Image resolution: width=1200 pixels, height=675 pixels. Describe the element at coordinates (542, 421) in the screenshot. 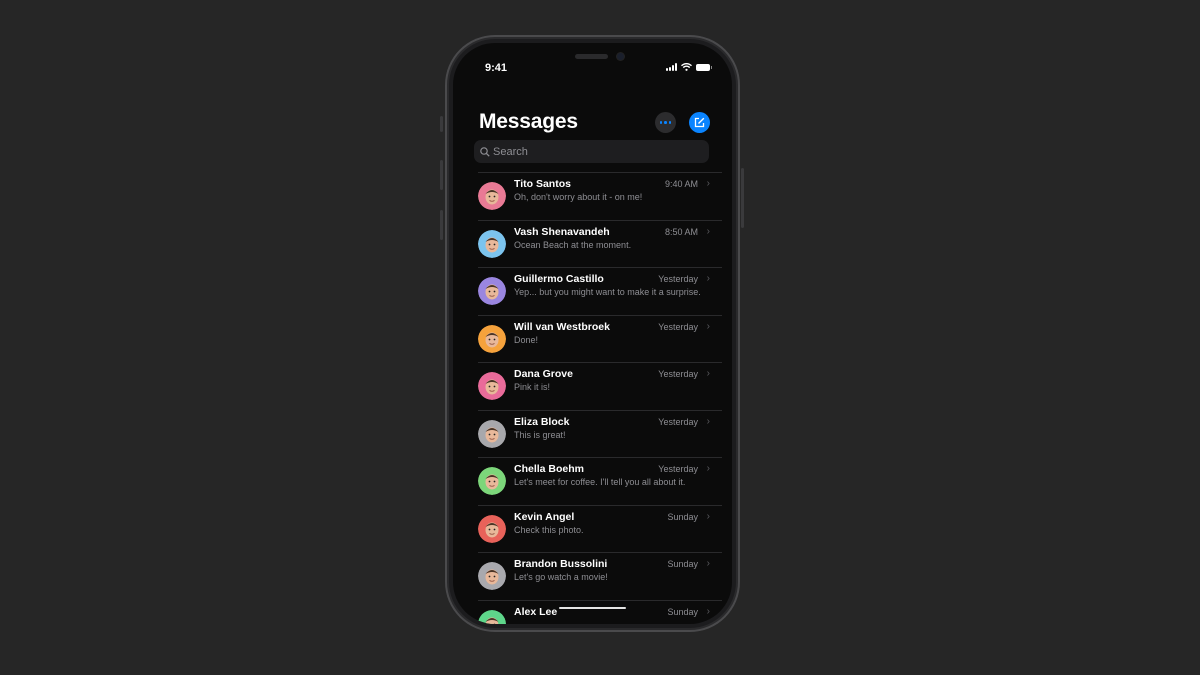

I see `contact-name: Eliza Block` at that location.